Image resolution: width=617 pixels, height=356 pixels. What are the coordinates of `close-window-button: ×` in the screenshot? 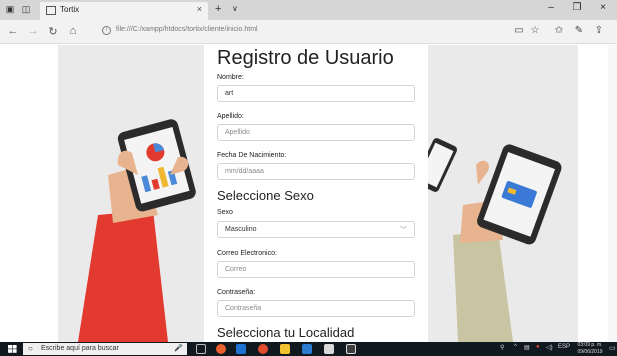 It's located at (603, 7).